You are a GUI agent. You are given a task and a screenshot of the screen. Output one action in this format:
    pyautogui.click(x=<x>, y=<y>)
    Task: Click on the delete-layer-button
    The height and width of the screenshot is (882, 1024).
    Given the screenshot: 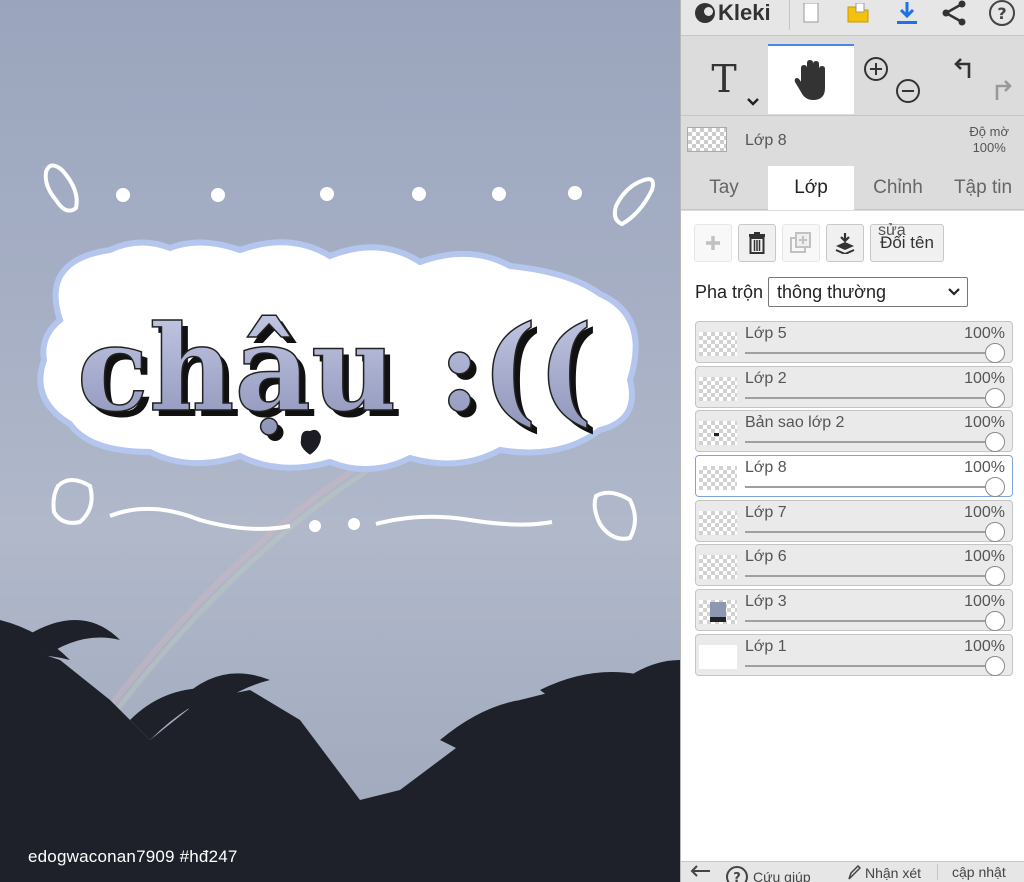 What is the action you would take?
    pyautogui.click(x=757, y=243)
    